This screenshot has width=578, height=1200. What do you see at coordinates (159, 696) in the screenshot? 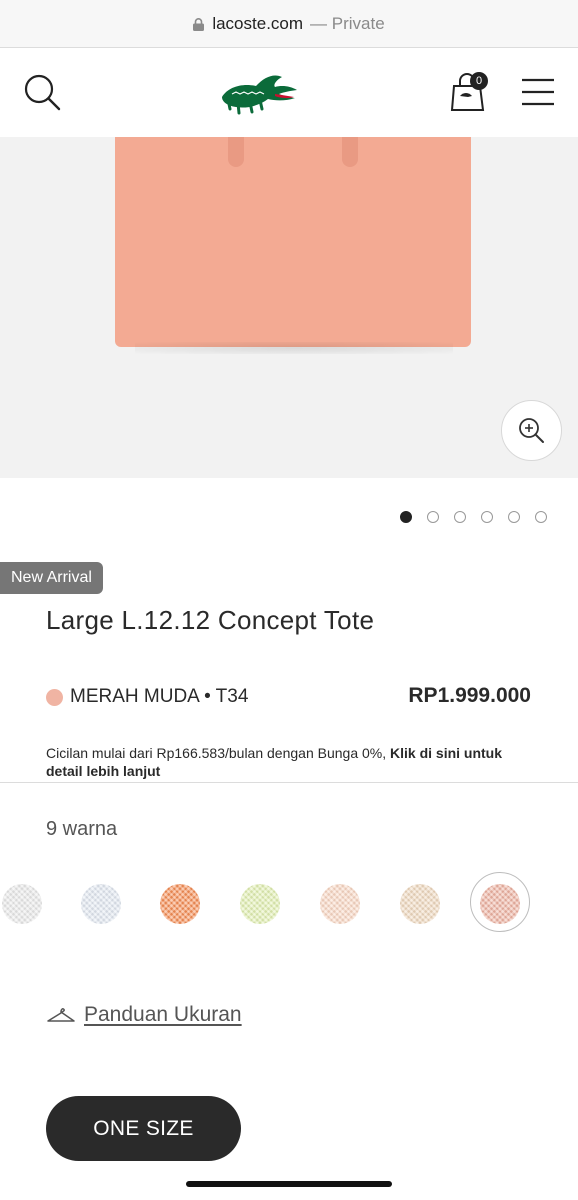
I see `selected-color-label: MERAH MUDA • T34` at bounding box center [159, 696].